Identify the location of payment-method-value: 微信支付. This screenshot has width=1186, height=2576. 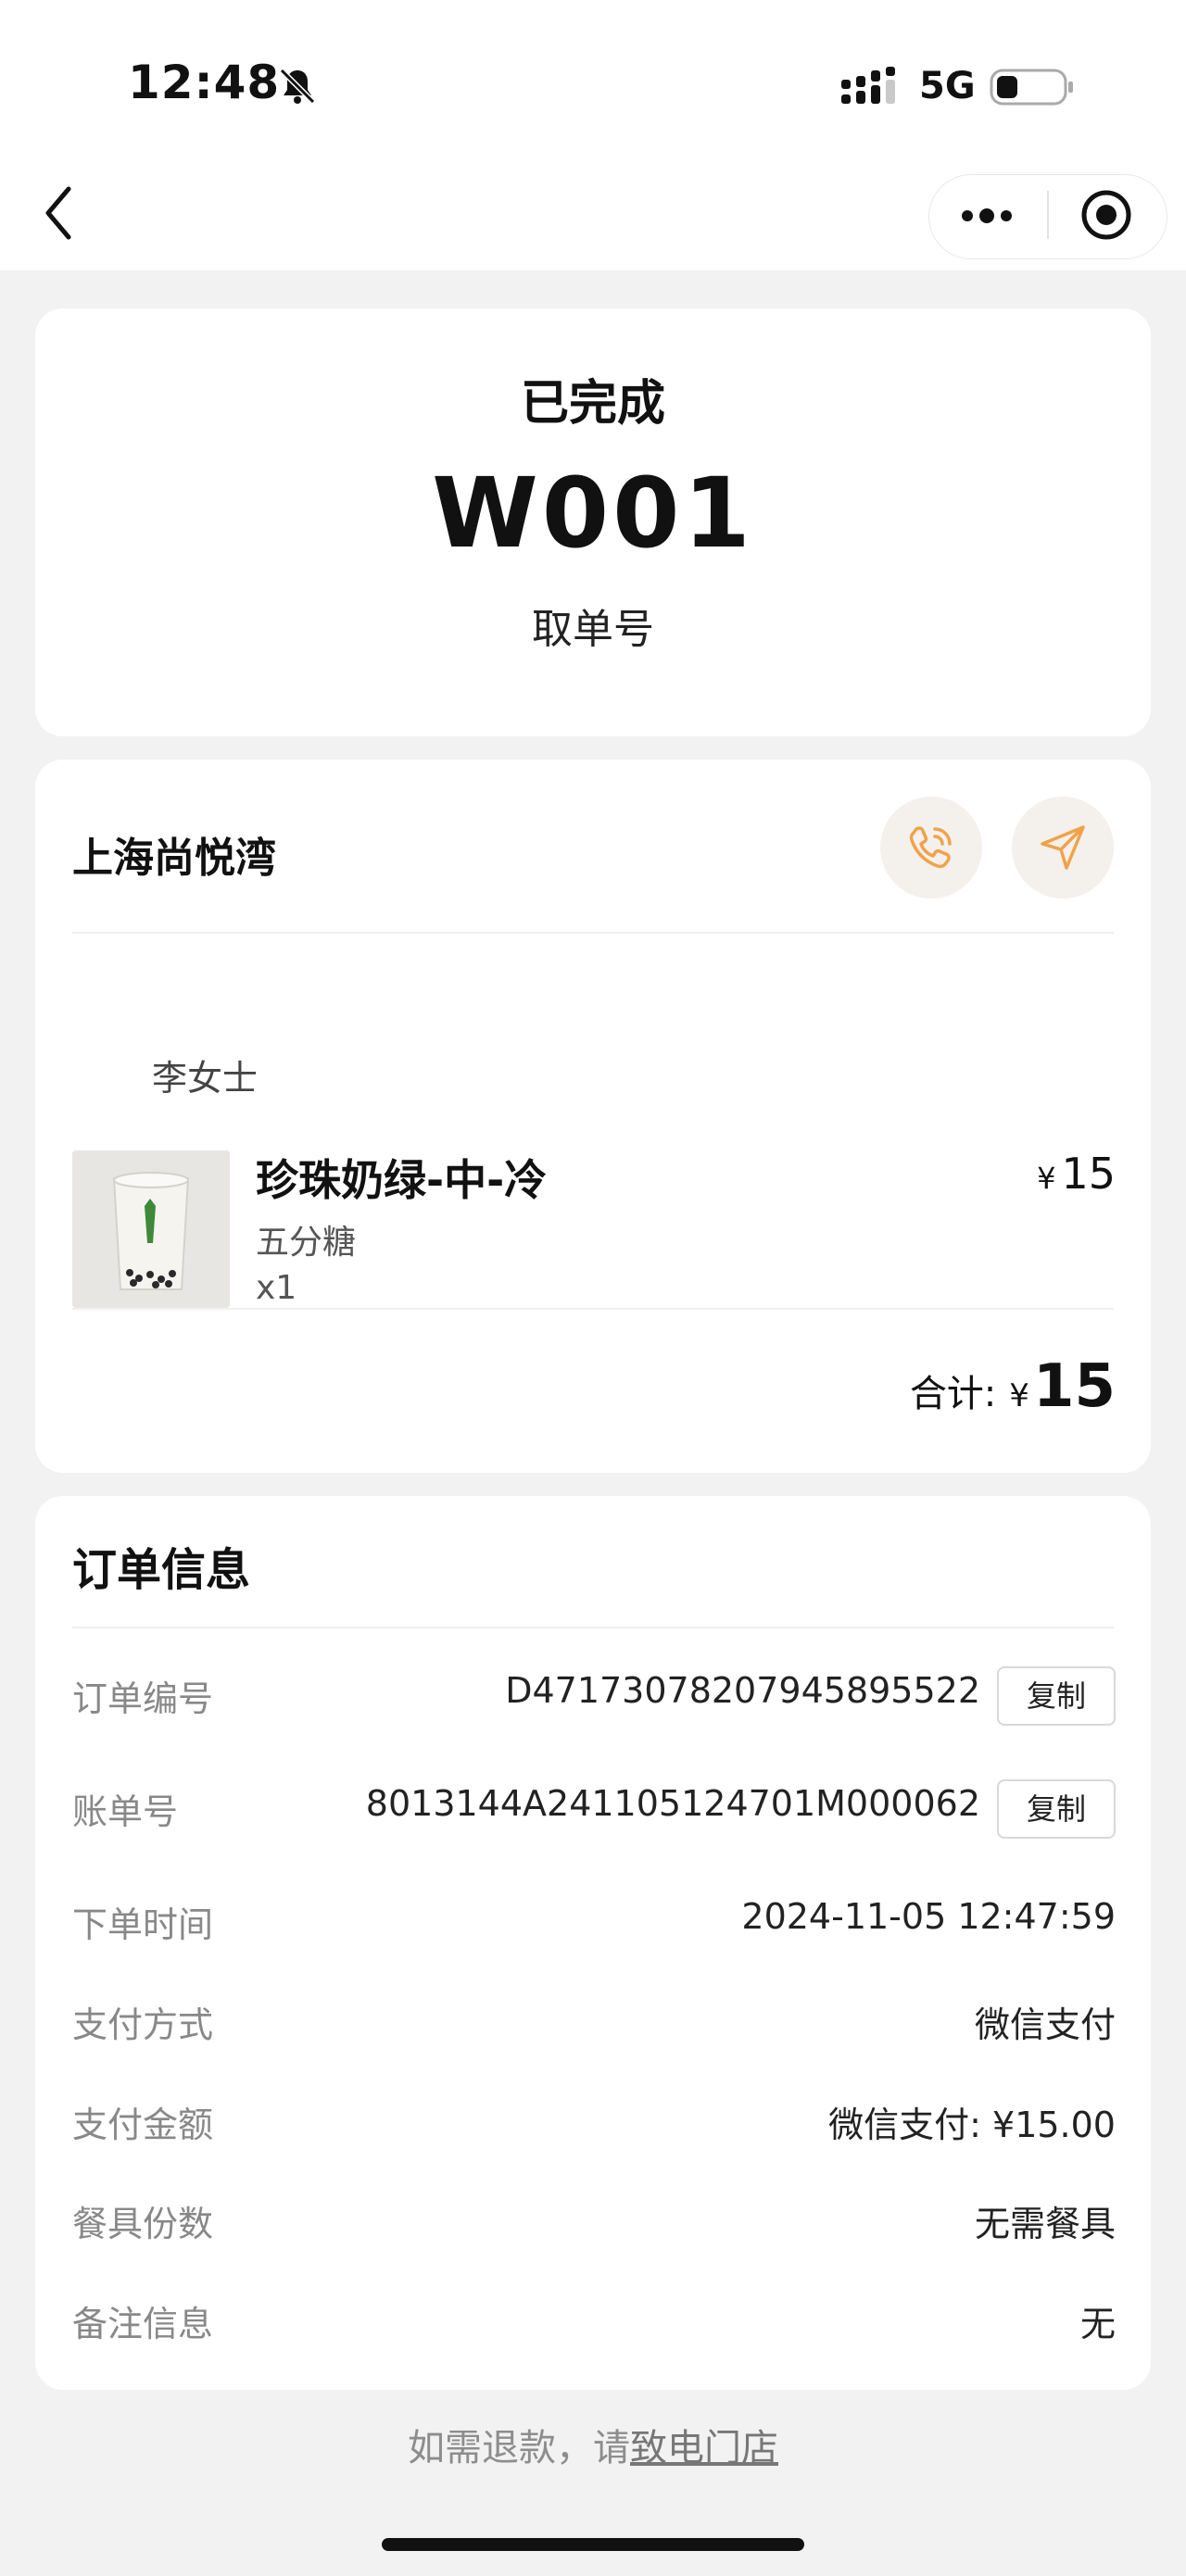
(1045, 2024).